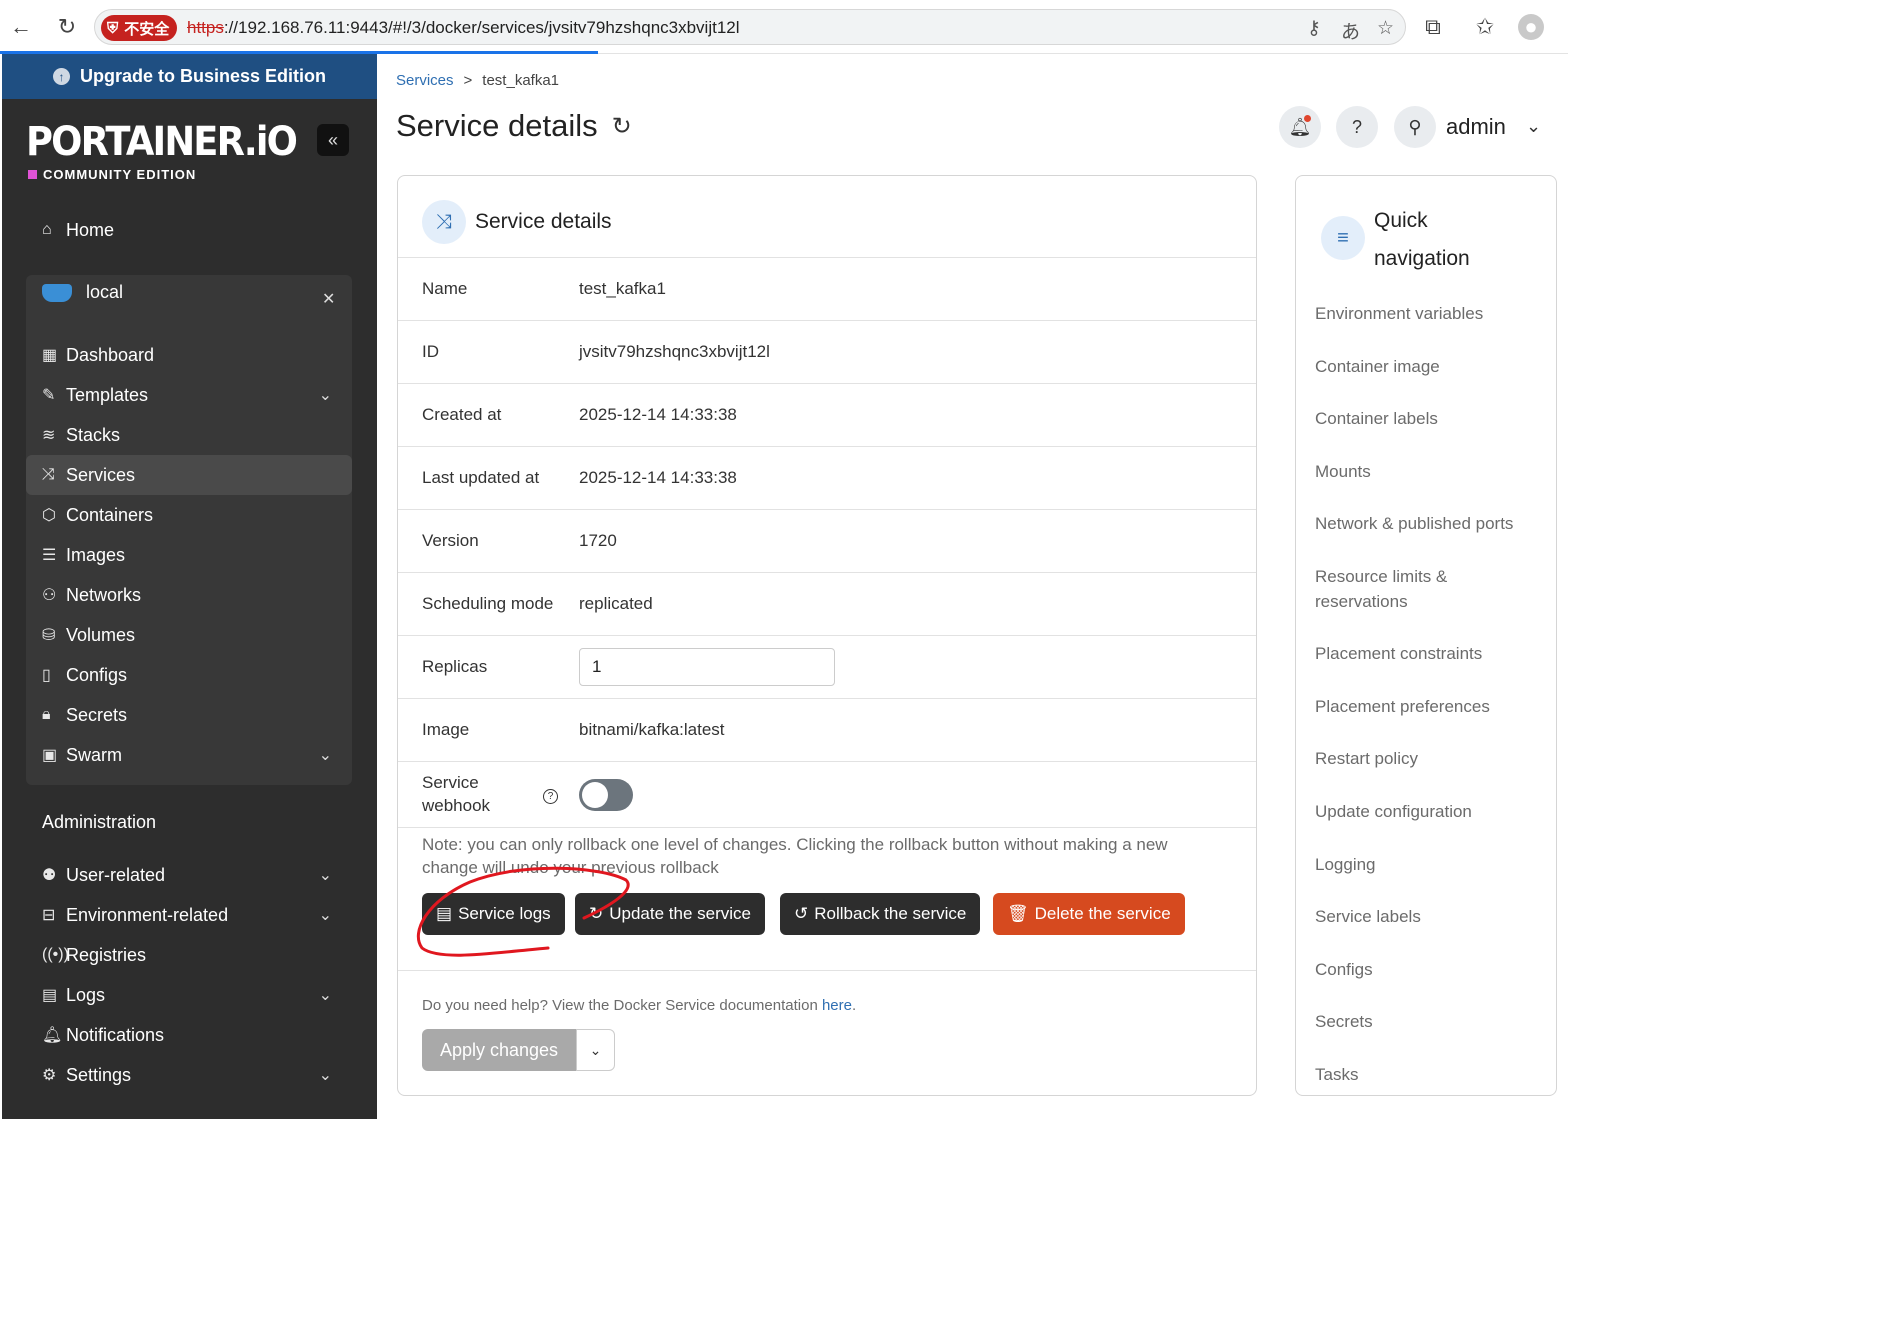  I want to click on sidebar-item-logs: ▤ Logs ⌄, so click(189, 995).